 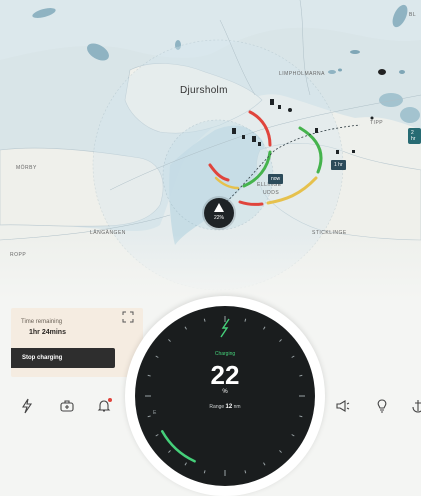 What do you see at coordinates (276, 179) in the screenshot?
I see `eta-badge-now: now` at bounding box center [276, 179].